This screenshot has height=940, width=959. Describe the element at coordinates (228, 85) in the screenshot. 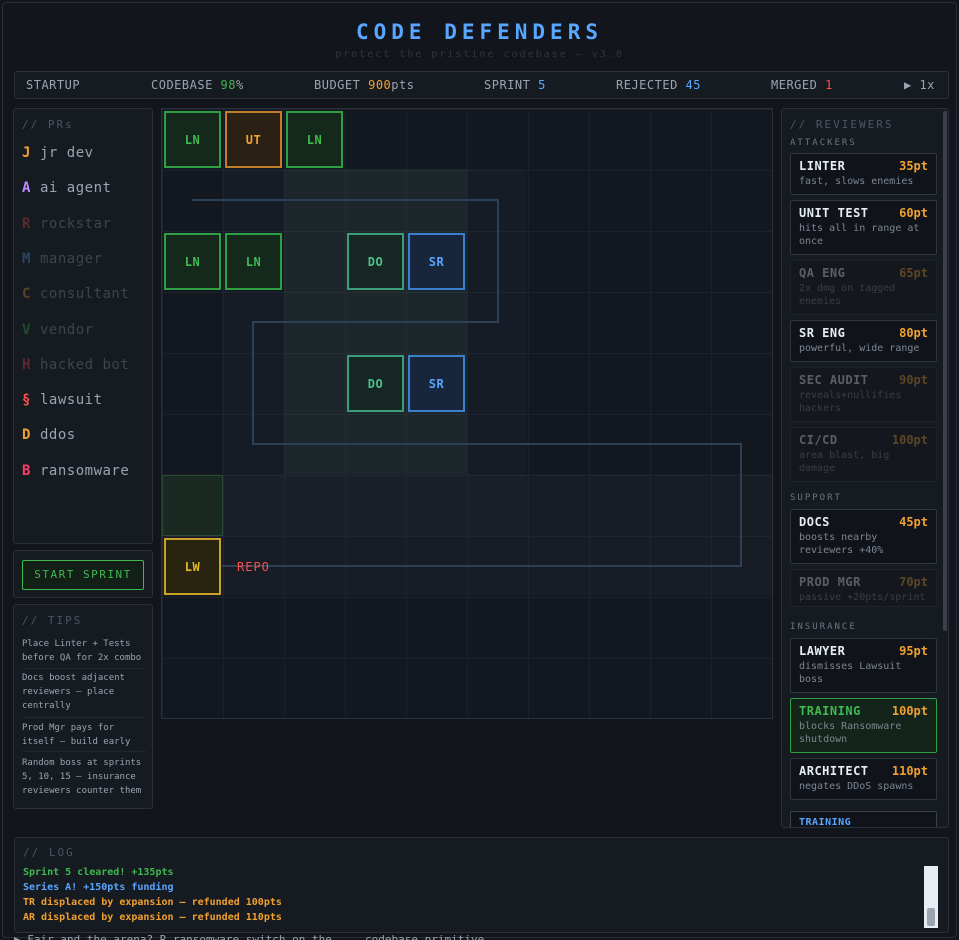

I see `codebase-value: 98` at that location.